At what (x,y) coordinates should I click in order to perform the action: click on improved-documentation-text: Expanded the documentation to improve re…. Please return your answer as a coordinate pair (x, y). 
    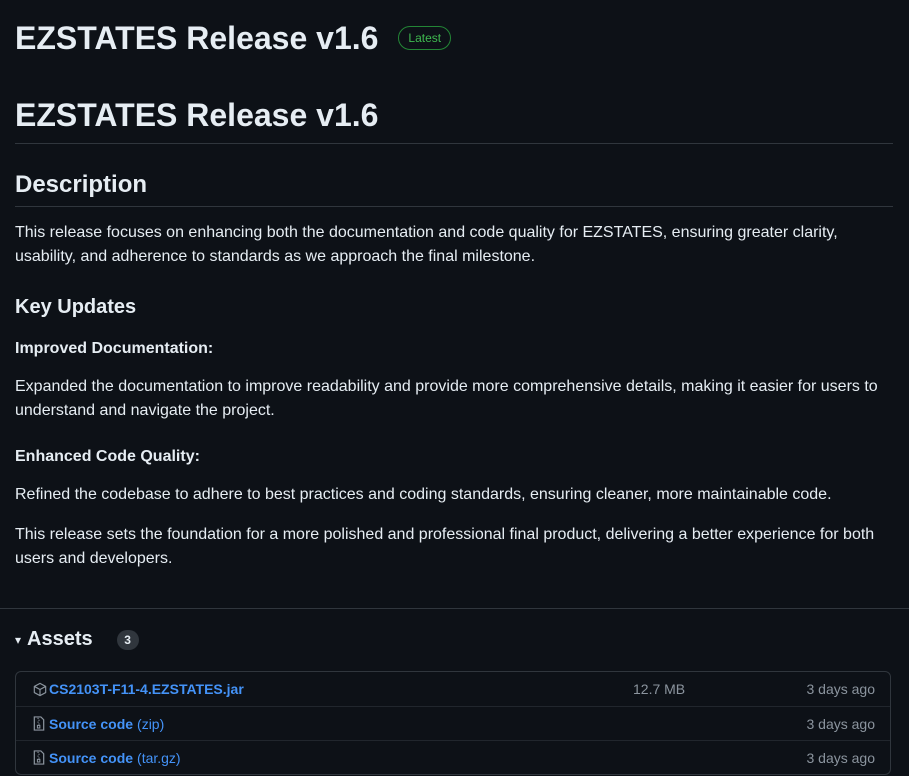
    Looking at the image, I should click on (446, 398).